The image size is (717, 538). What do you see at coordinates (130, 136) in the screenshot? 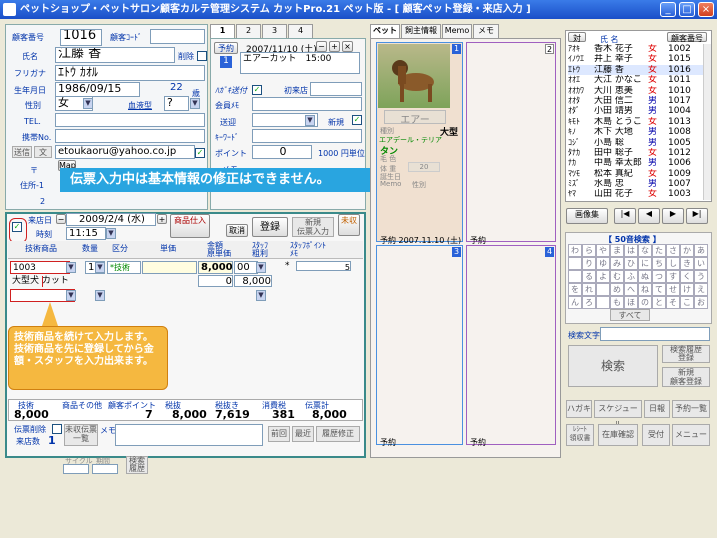
I see `mobile-field` at bounding box center [130, 136].